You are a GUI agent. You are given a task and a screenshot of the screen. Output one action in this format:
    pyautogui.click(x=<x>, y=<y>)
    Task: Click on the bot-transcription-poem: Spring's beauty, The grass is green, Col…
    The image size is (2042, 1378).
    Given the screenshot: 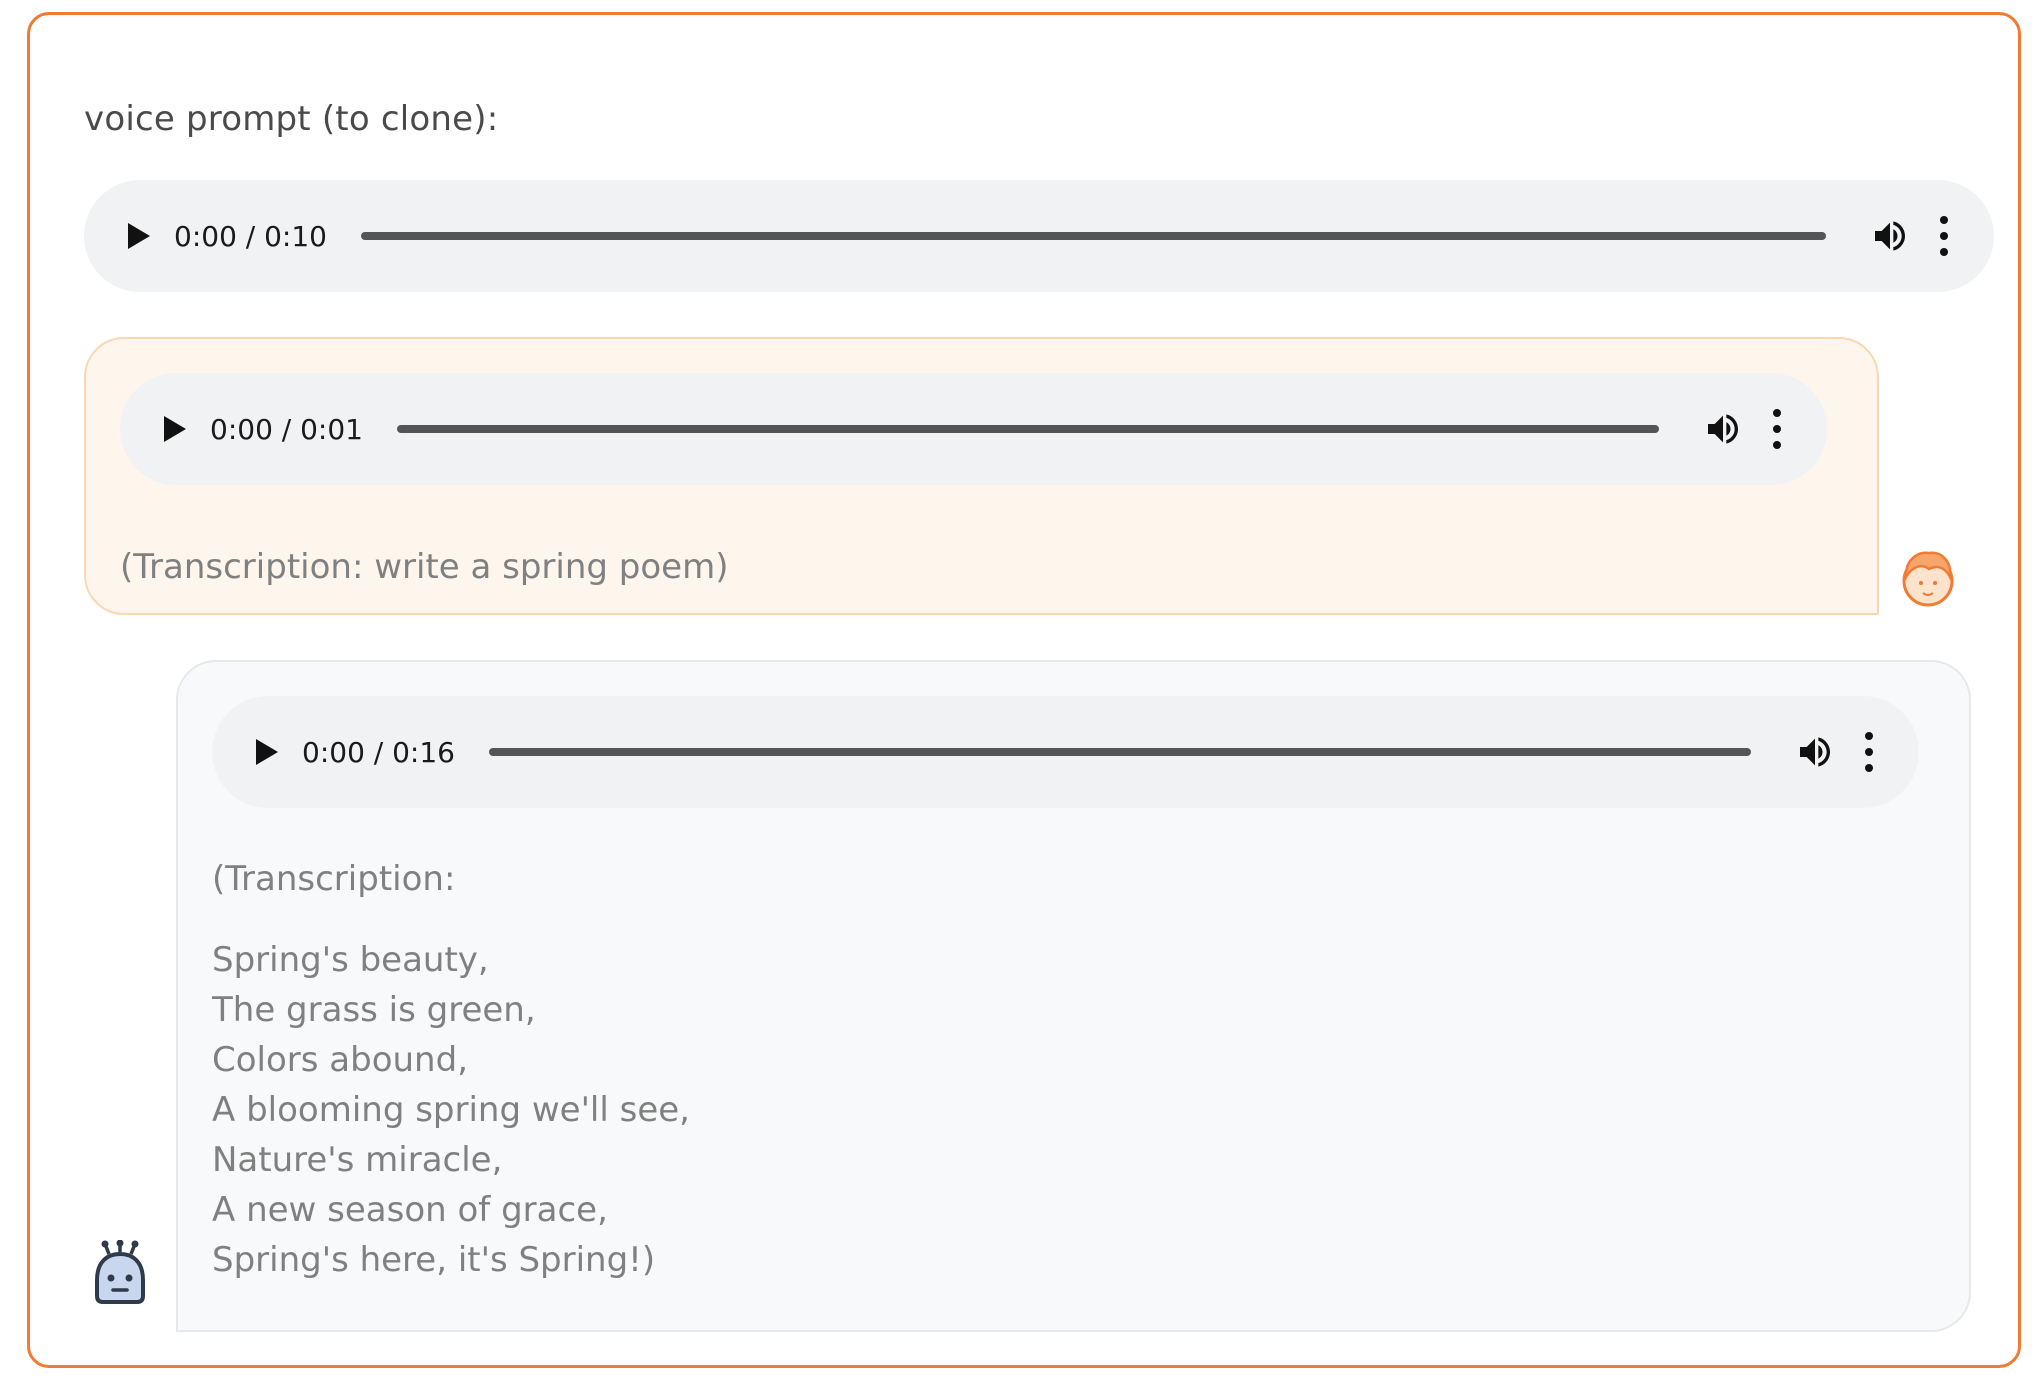 What is the action you would take?
    pyautogui.click(x=451, y=1110)
    